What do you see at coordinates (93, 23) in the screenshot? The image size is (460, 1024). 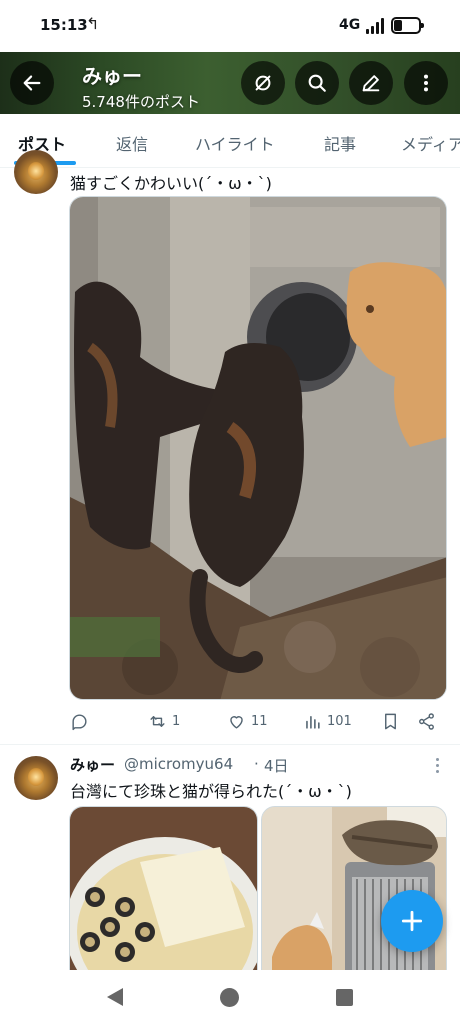 I see `share-status-icon: ↰` at bounding box center [93, 23].